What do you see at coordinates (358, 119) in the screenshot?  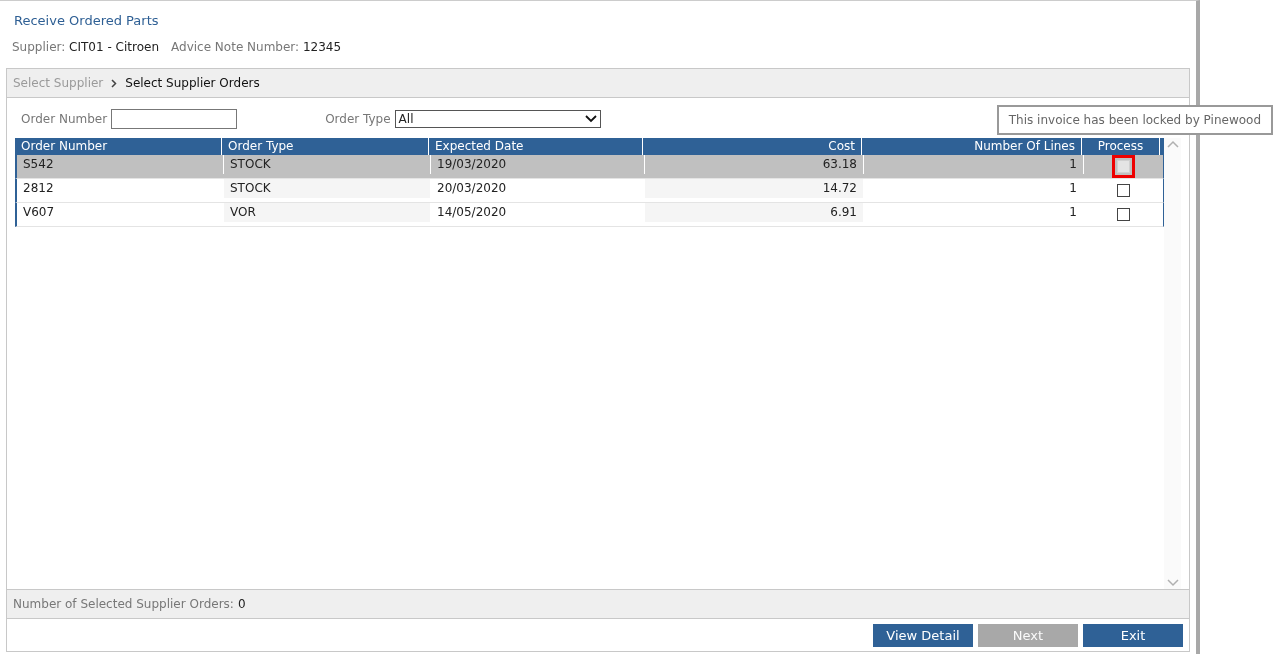 I see `order-type-label: Order Type` at bounding box center [358, 119].